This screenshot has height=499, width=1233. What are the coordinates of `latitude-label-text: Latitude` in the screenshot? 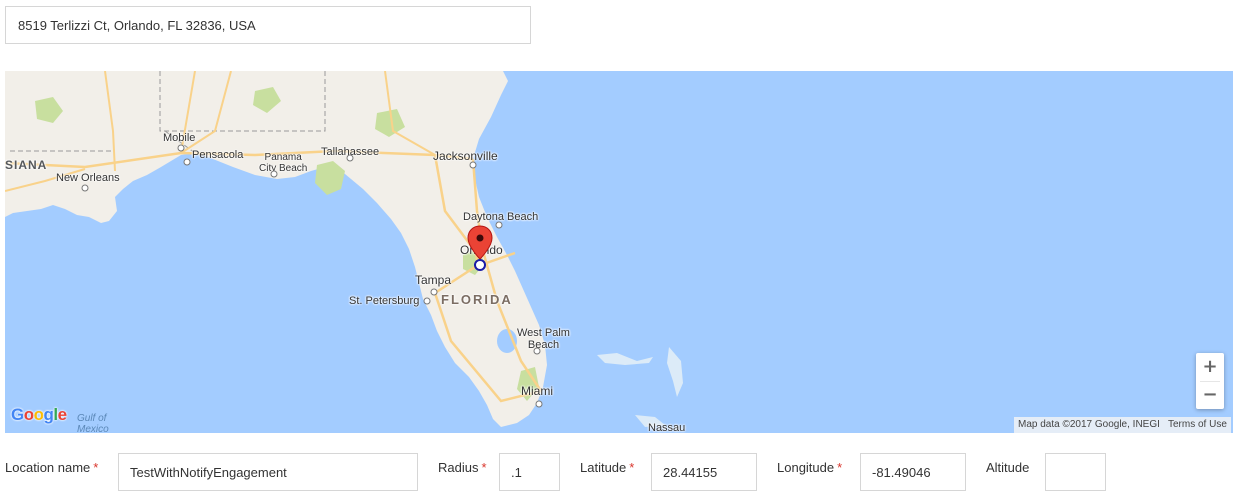 It's located at (603, 467).